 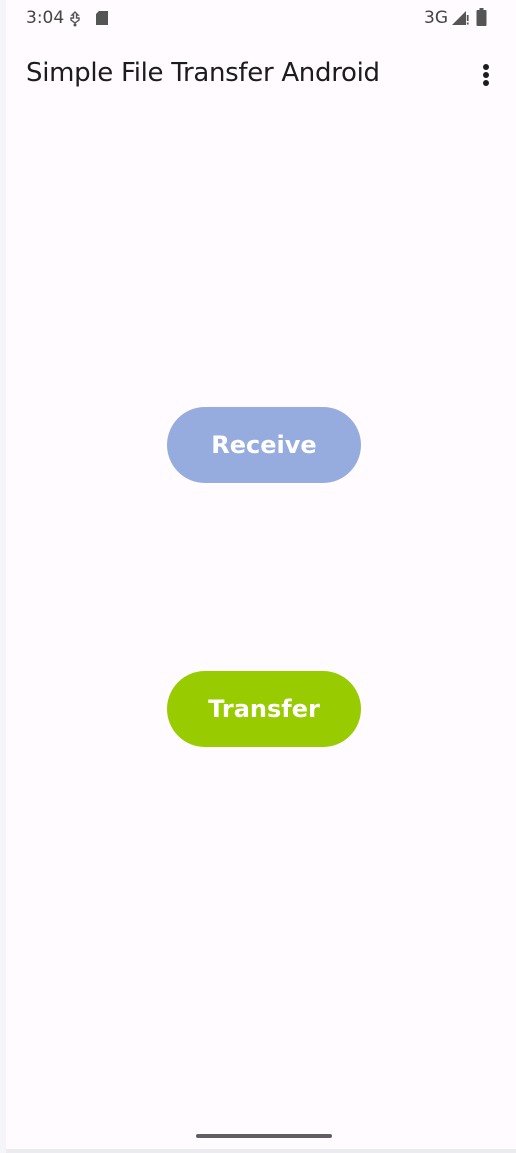 What do you see at coordinates (261, 1151) in the screenshot?
I see `bottom-edge-divider` at bounding box center [261, 1151].